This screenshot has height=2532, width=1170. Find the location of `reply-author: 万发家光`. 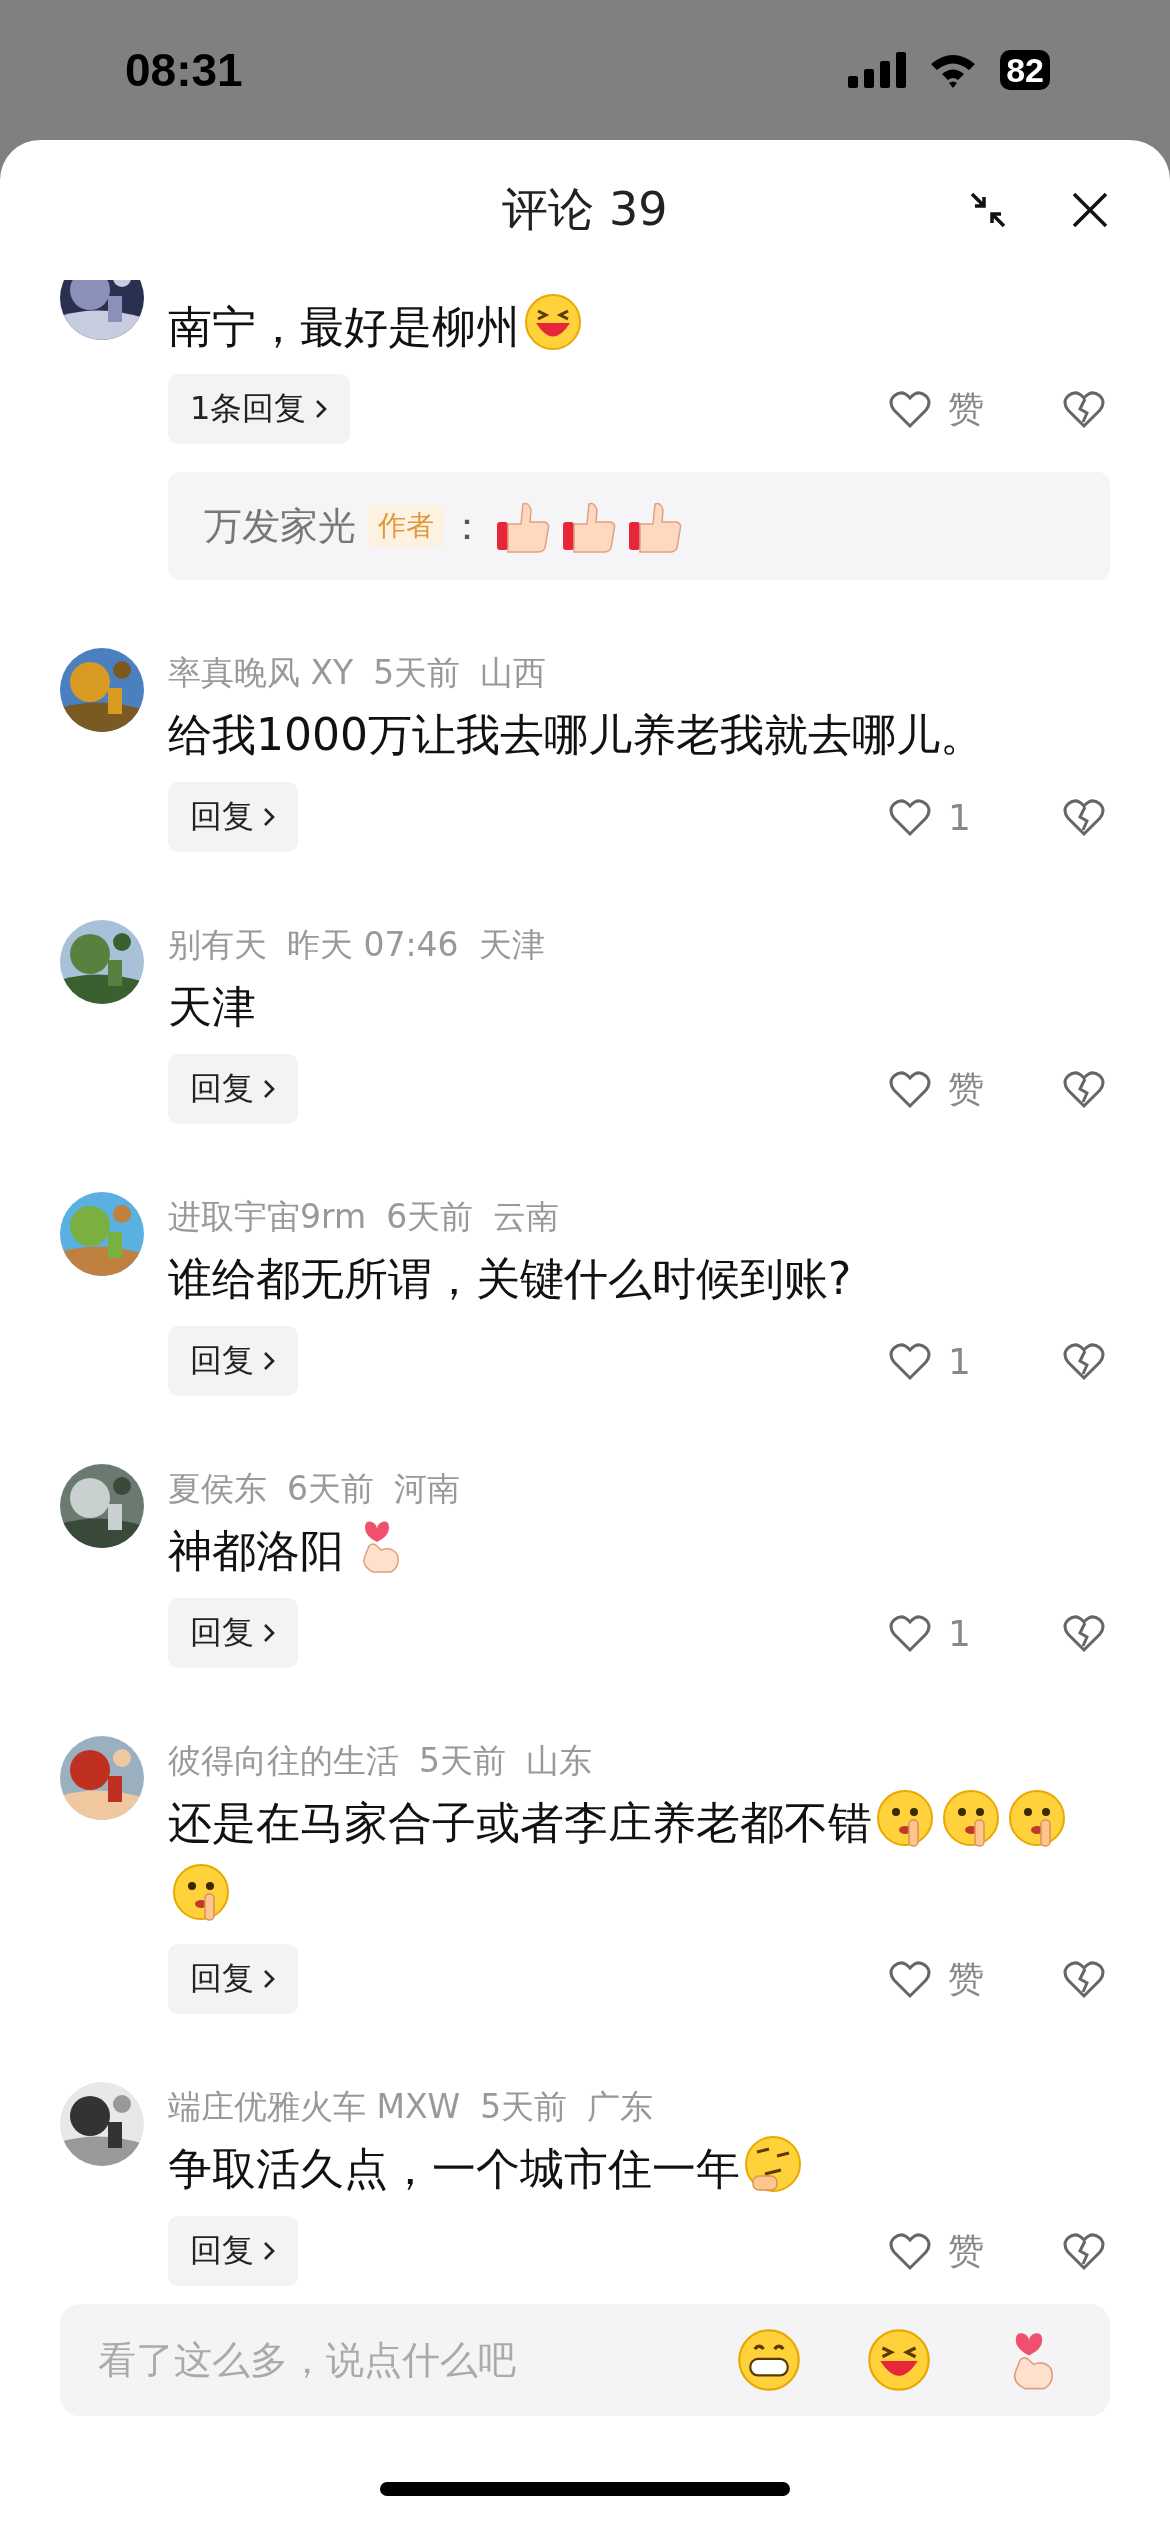

reply-author: 万发家光 is located at coordinates (280, 526).